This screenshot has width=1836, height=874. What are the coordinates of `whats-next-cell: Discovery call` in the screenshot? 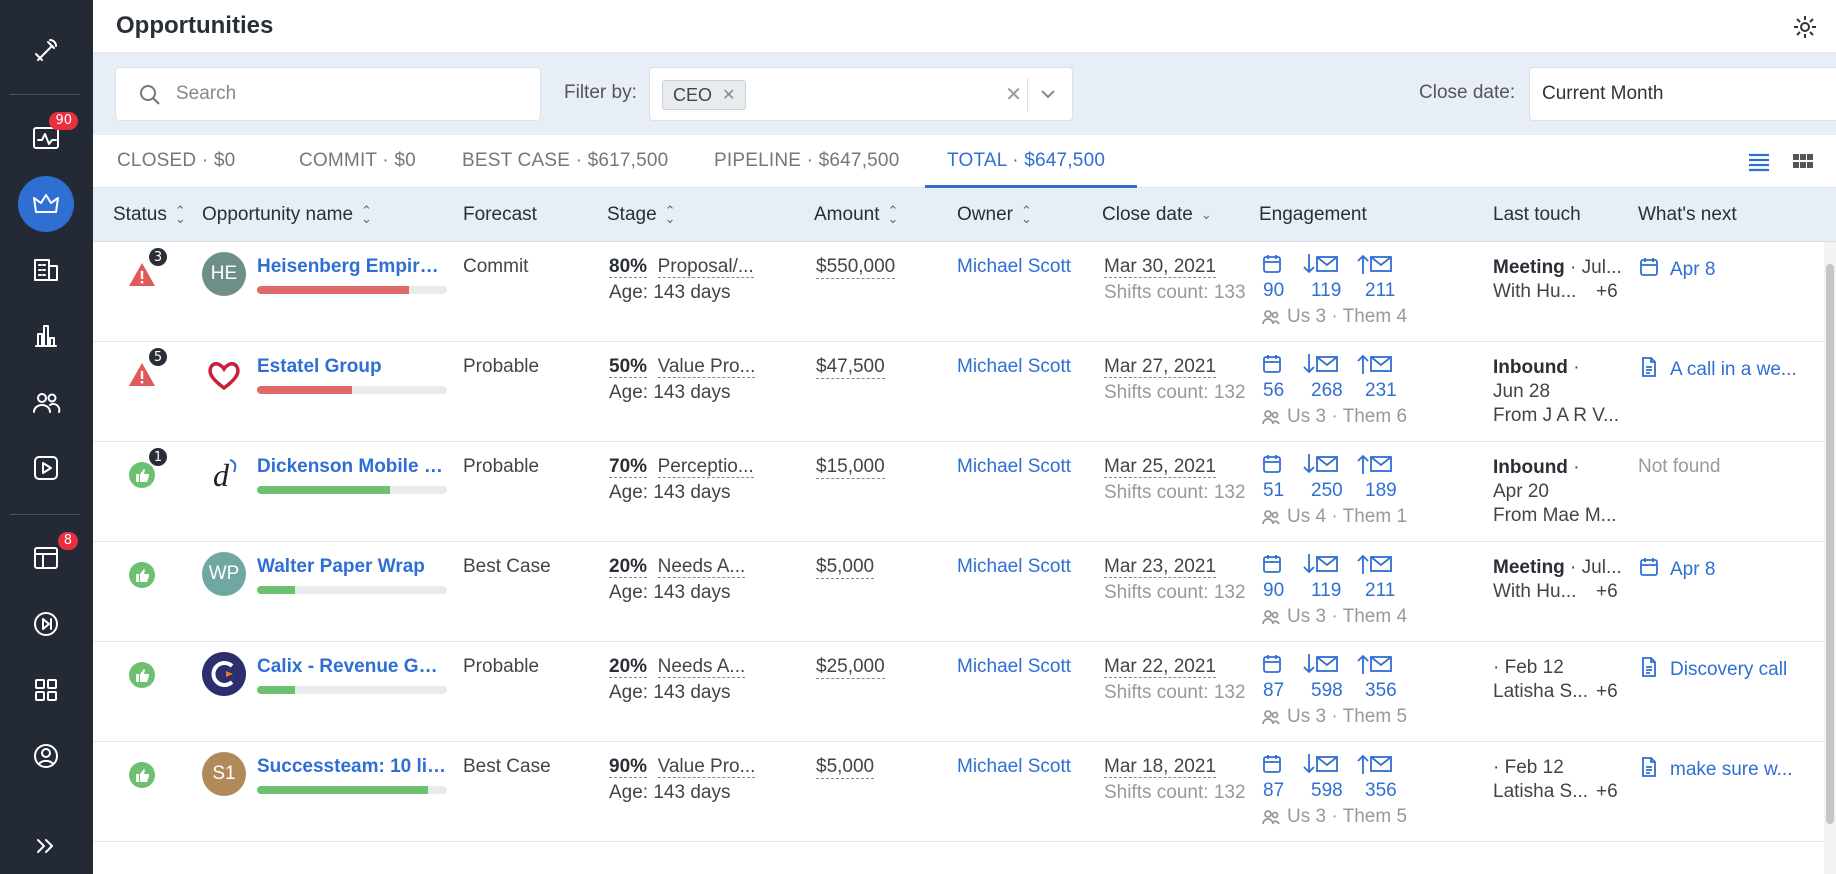 It's located at (1712, 670).